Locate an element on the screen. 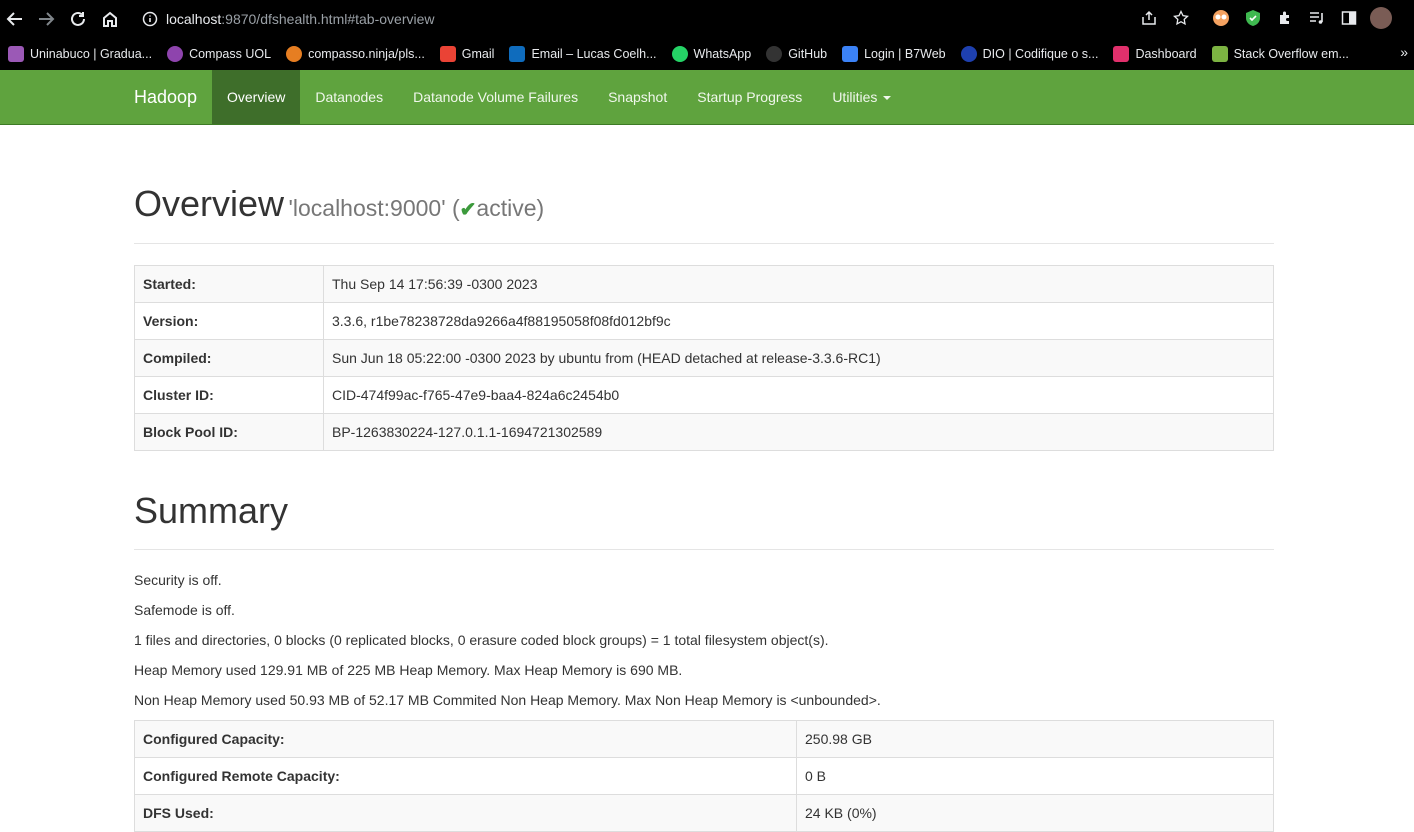 This screenshot has height=832, width=1414. bookmark-item: Dashboard is located at coordinates (1155, 54).